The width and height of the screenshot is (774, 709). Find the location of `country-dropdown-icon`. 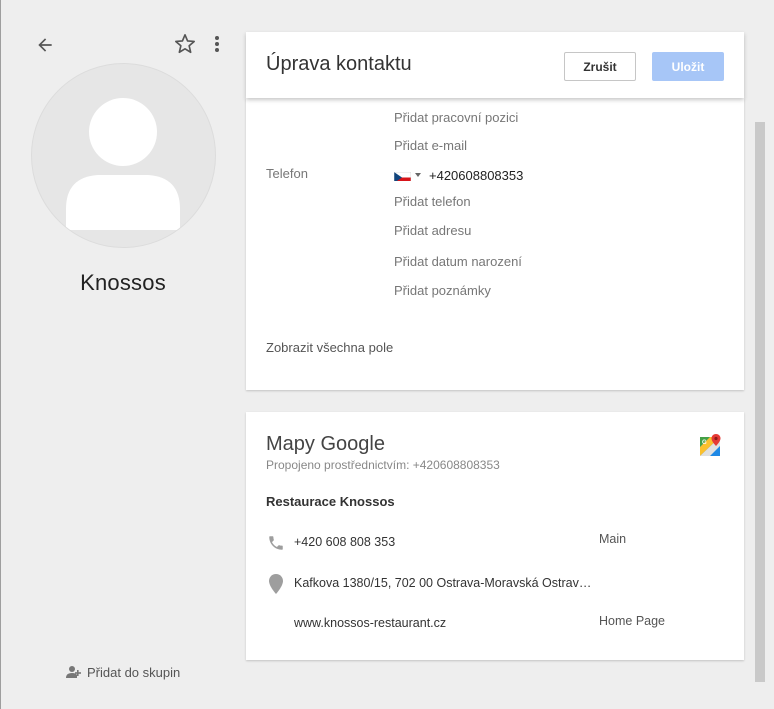

country-dropdown-icon is located at coordinates (418, 175).